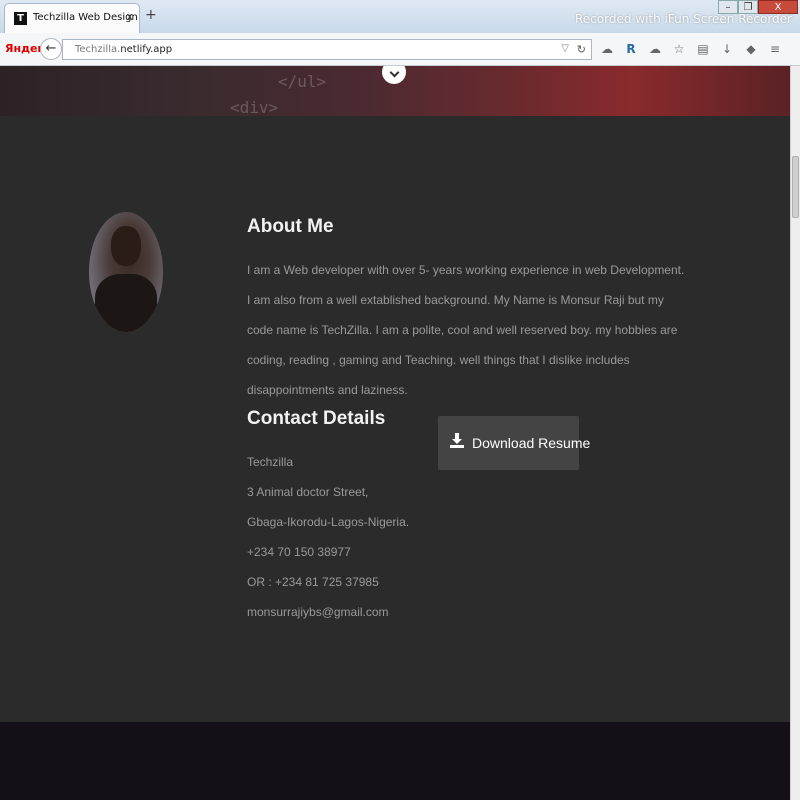  What do you see at coordinates (457, 440) in the screenshot?
I see `download-icon` at bounding box center [457, 440].